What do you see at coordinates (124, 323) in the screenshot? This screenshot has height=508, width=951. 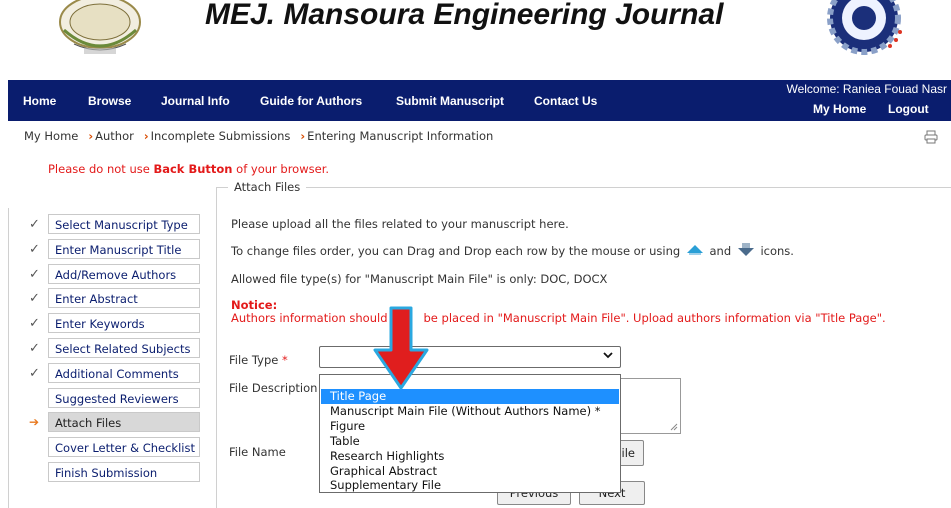 I see `step-enter-keywords: Enter Keywords` at bounding box center [124, 323].